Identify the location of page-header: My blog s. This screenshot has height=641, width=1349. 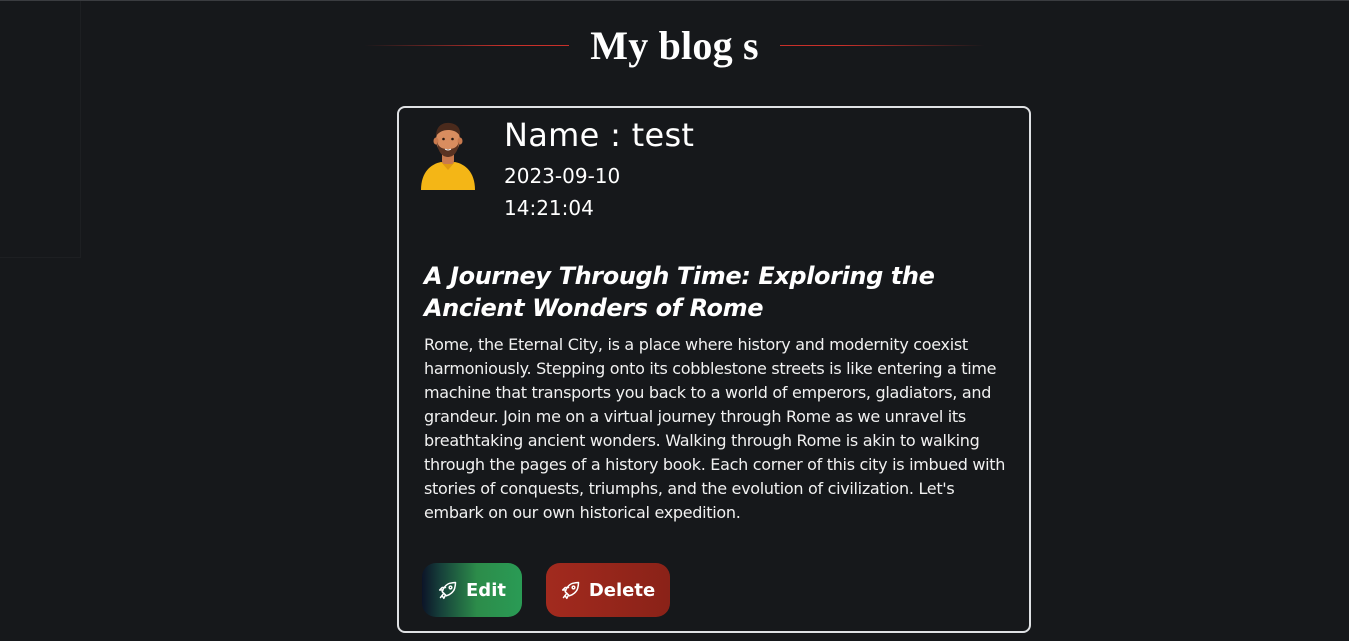
(674, 45).